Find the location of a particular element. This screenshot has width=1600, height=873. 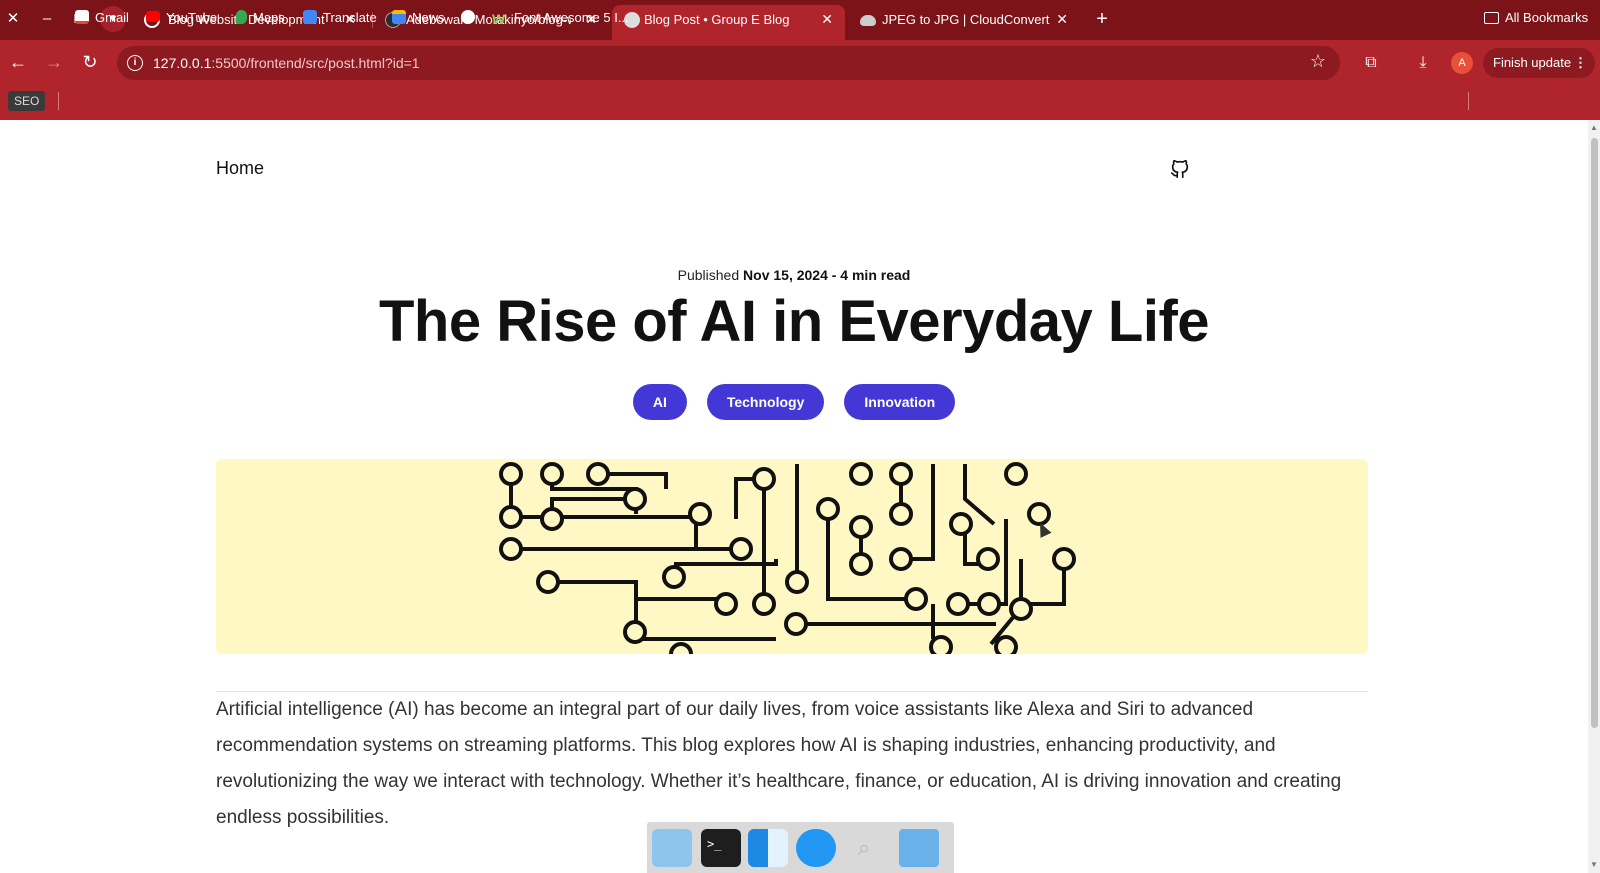

bookmark-seo: SEO is located at coordinates (27, 101).